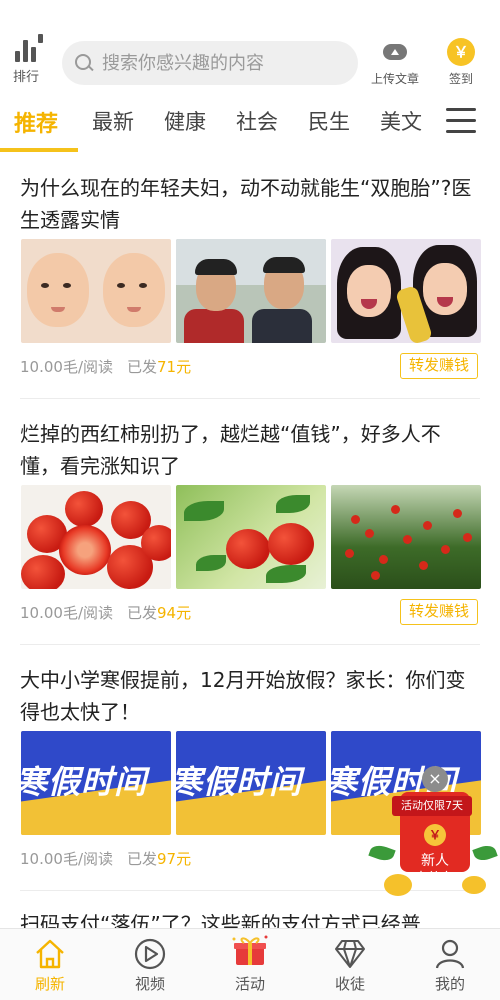 The height and width of the screenshot is (1000, 500). What do you see at coordinates (250, 696) in the screenshot?
I see `article-title: 大中小学寒假提前，12月开始放假？家长：你们变得也太快了！` at bounding box center [250, 696].